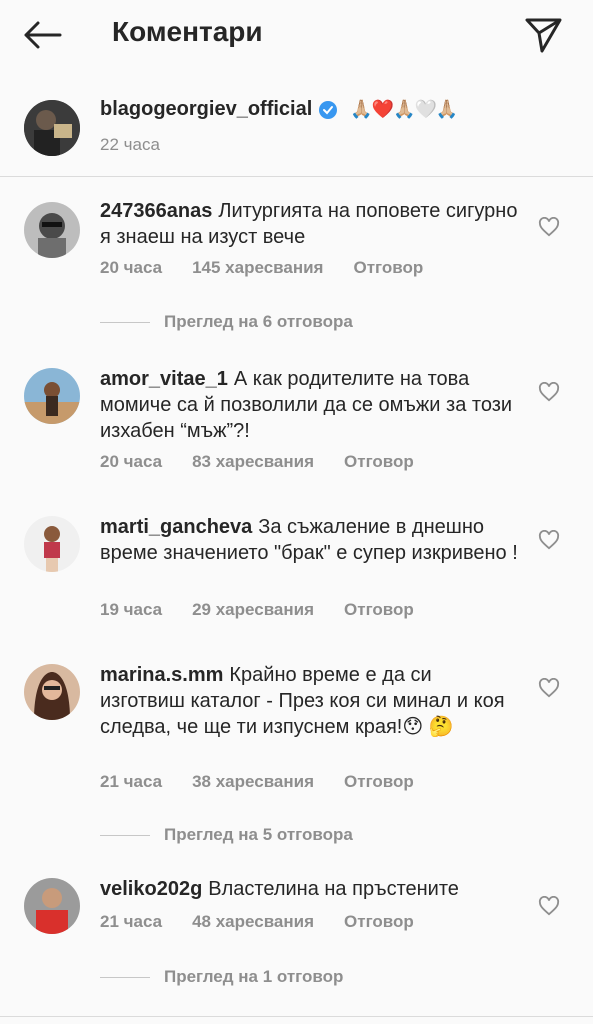 The width and height of the screenshot is (593, 1024). What do you see at coordinates (404, 109) in the screenshot?
I see `caption-text: 🙏🏼❤️🙏🏼🤍🙏🏼` at bounding box center [404, 109].